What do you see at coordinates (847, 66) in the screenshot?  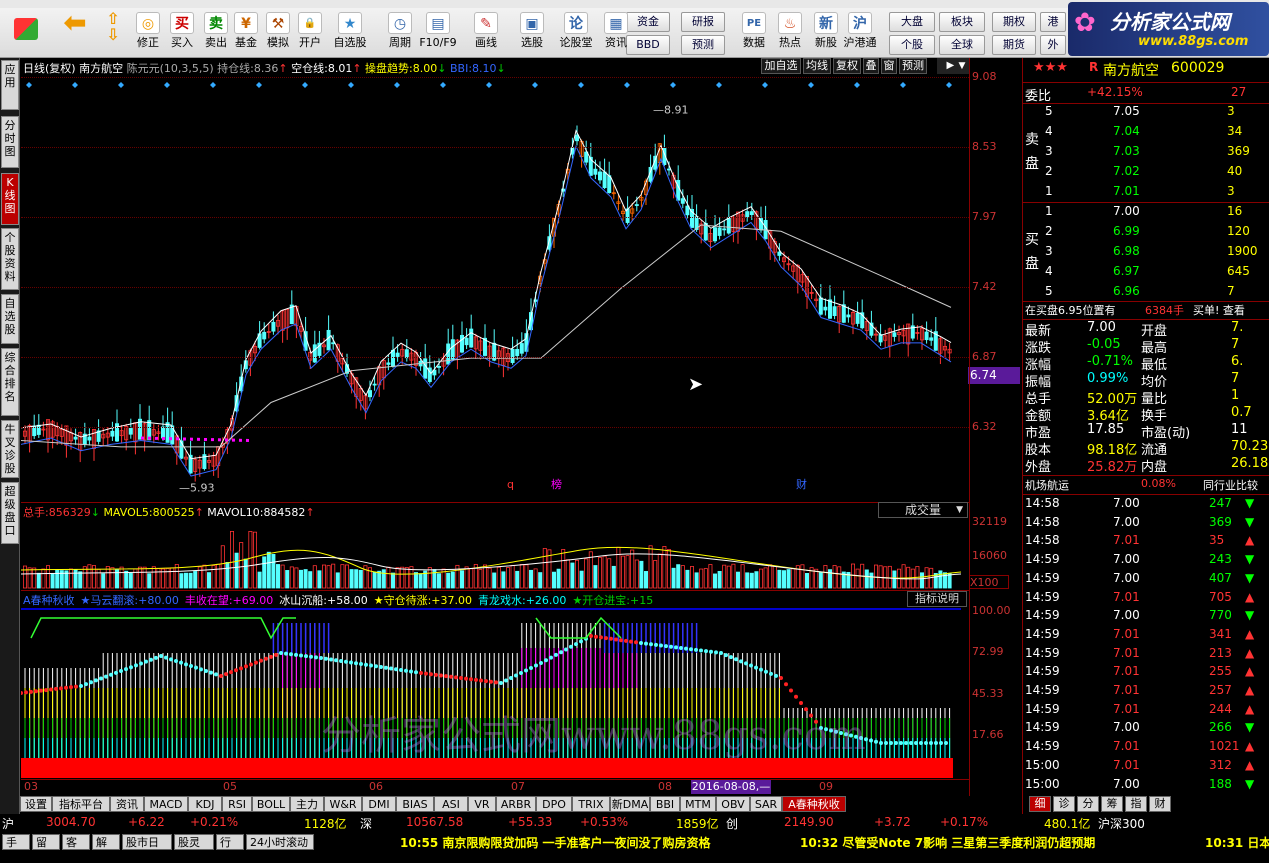 I see `chart-tool-button: 复权` at bounding box center [847, 66].